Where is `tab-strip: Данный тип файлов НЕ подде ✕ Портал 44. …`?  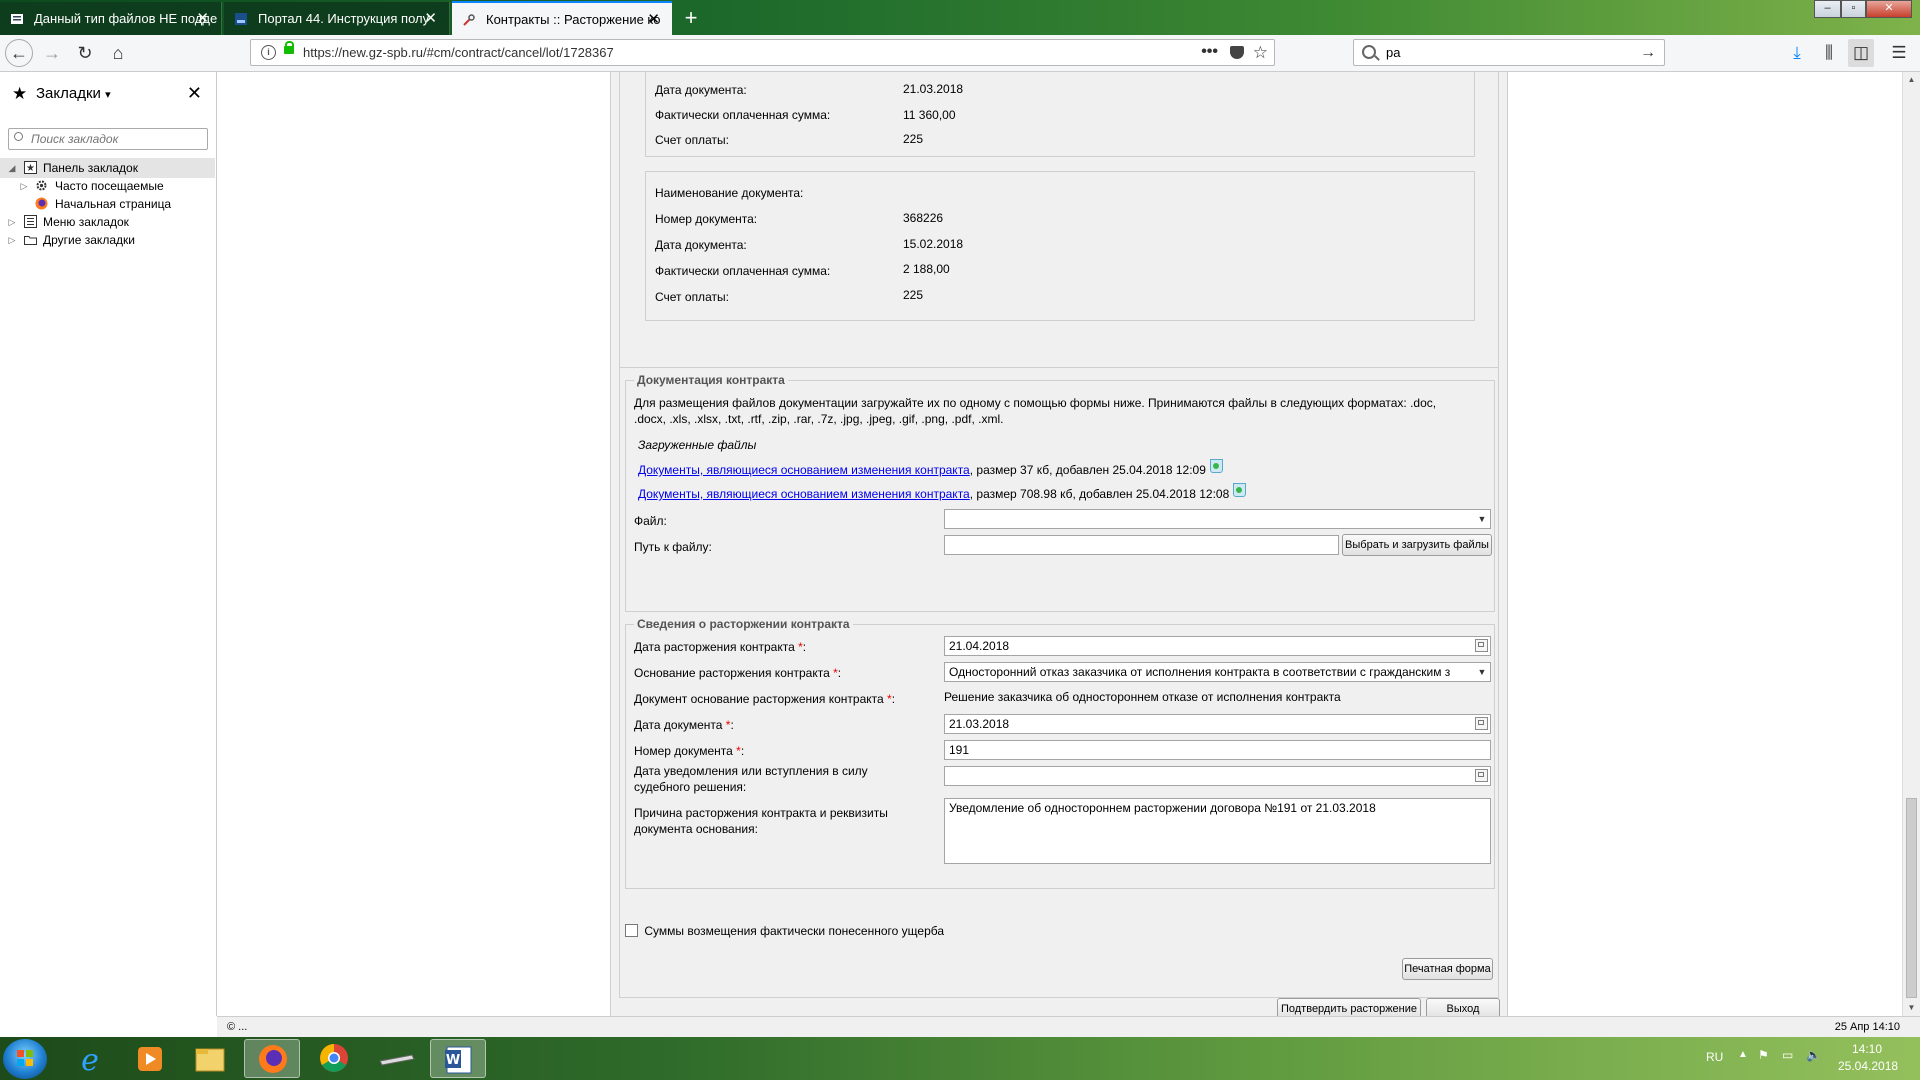
tab-strip: Данный тип файлов НЕ подде ✕ Портал 44. … is located at coordinates (960, 17).